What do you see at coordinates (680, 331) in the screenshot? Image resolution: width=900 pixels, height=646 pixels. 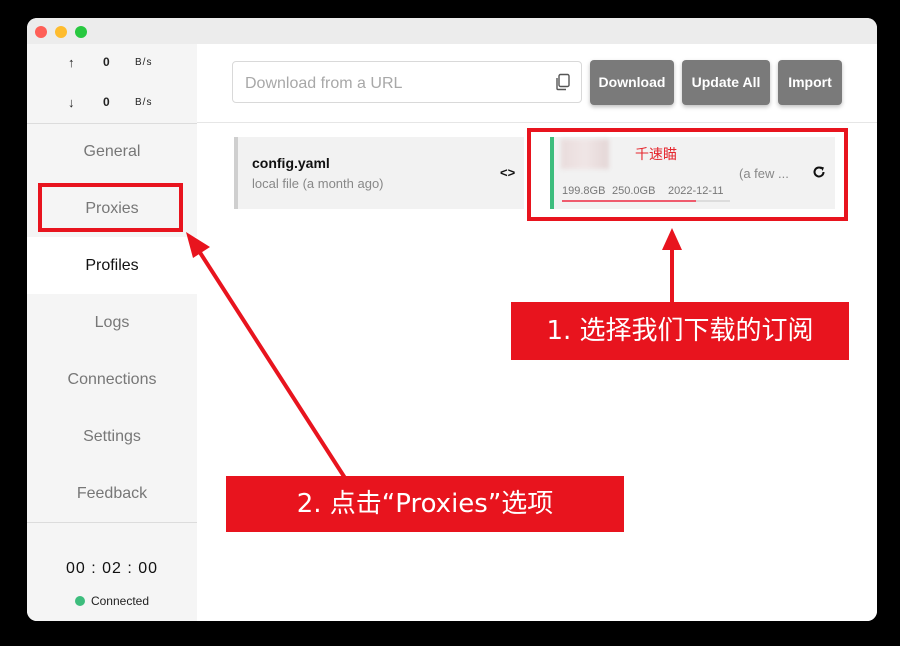 I see `step1-label: 1. 选择我们下载的订阅` at bounding box center [680, 331].